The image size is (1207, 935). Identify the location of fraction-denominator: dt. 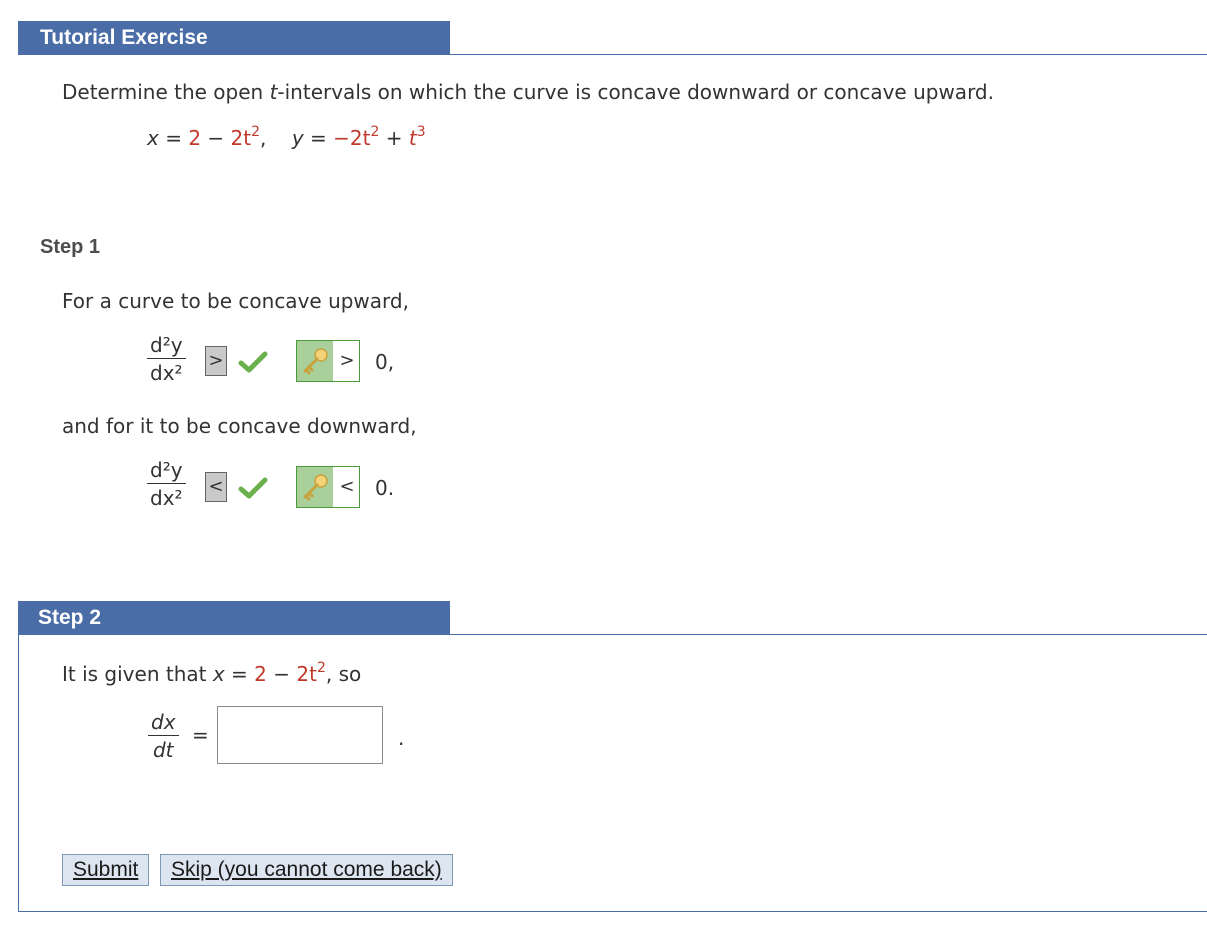
(163, 750).